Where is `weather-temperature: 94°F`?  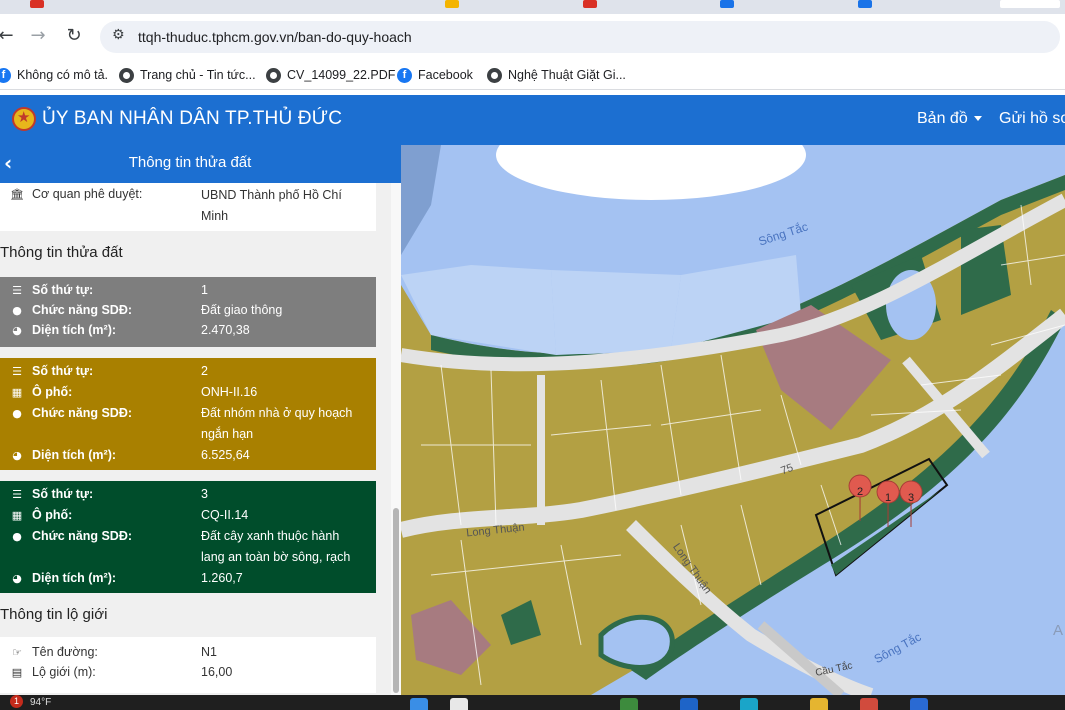 weather-temperature: 94°F is located at coordinates (40, 702).